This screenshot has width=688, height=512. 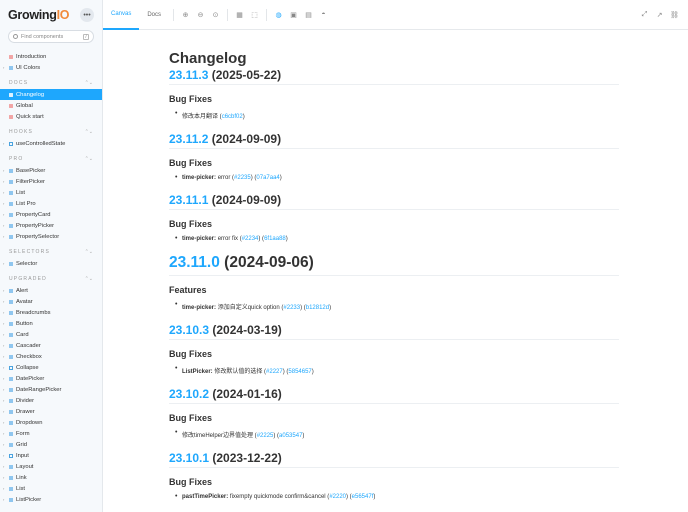 What do you see at coordinates (51, 290) in the screenshot?
I see `sidebar-item-alert: › Alert` at bounding box center [51, 290].